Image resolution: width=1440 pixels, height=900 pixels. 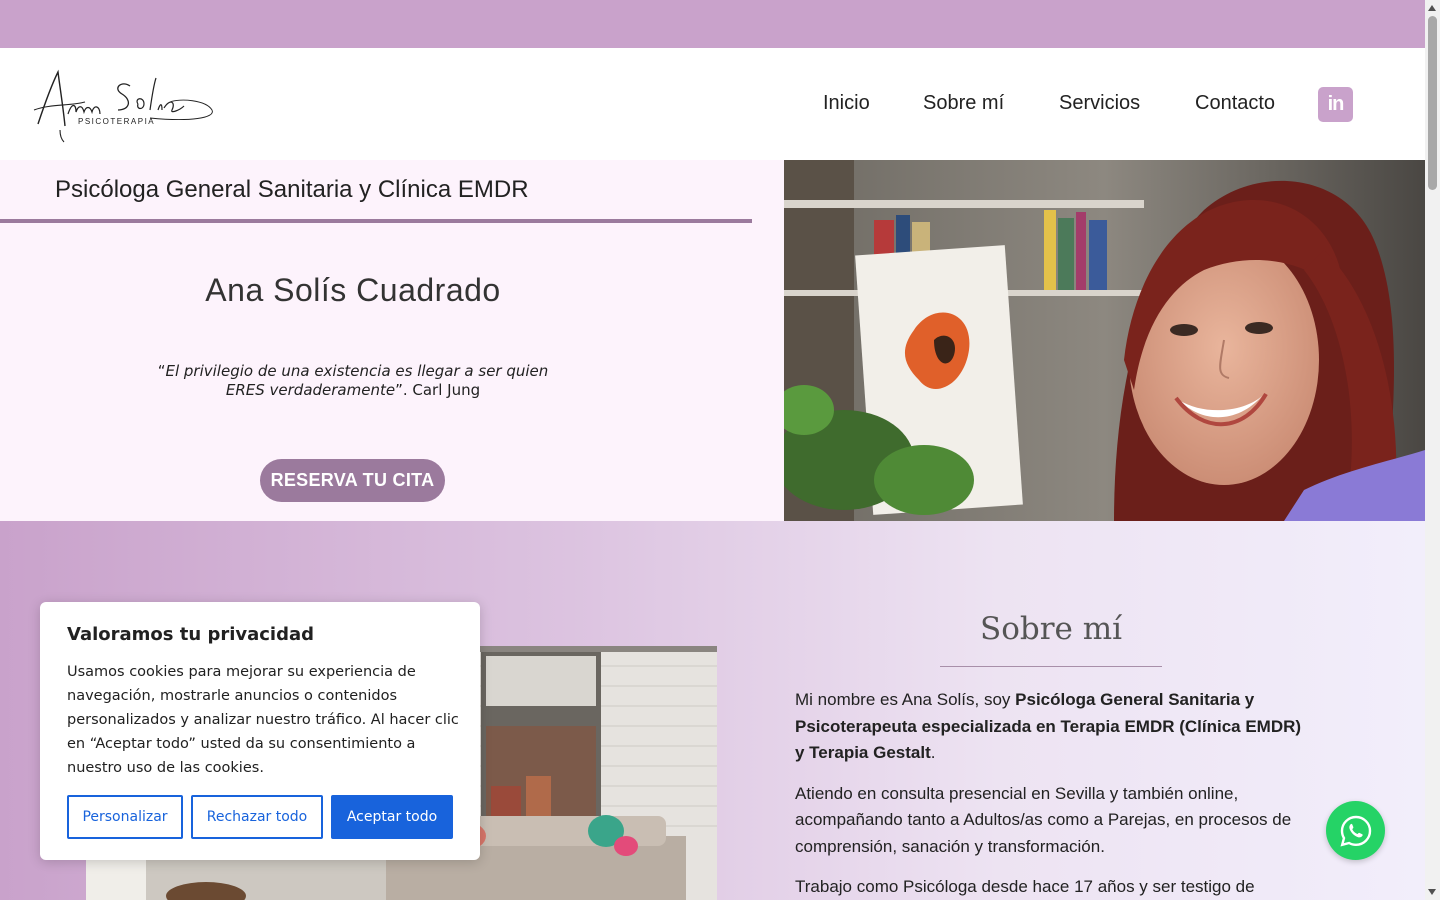 I want to click on logo-signature, so click(x=123, y=106).